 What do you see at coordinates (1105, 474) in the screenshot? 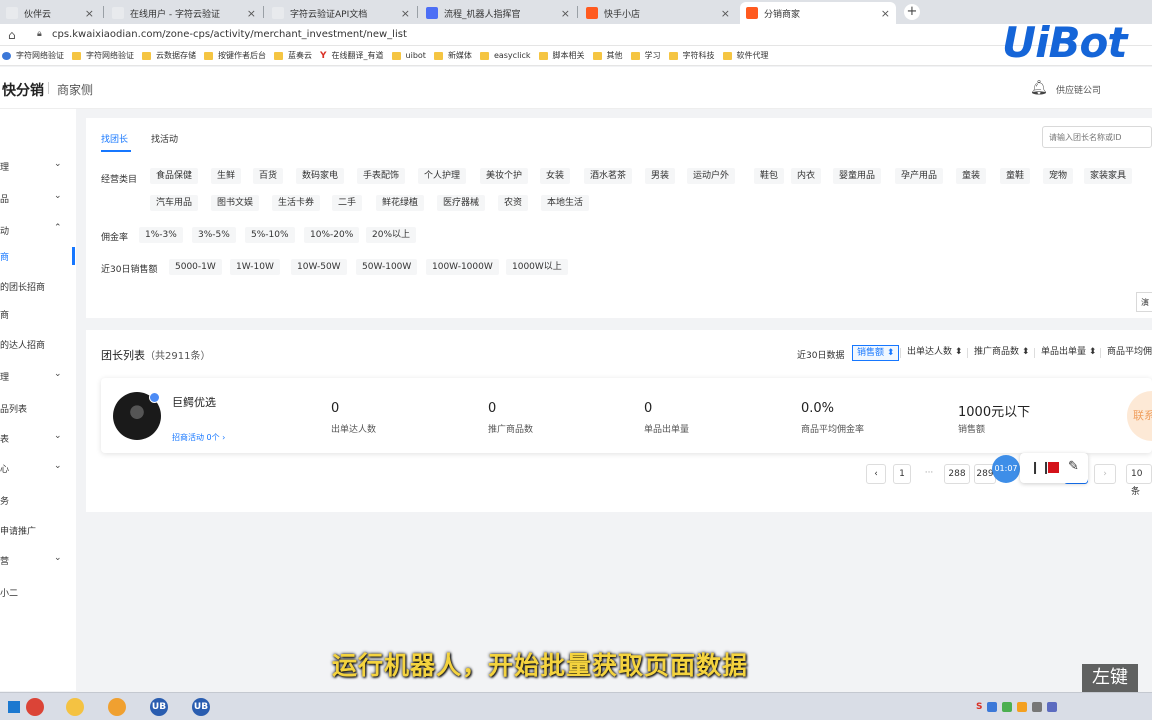
I see `pagination-next-button: ›` at bounding box center [1105, 474].